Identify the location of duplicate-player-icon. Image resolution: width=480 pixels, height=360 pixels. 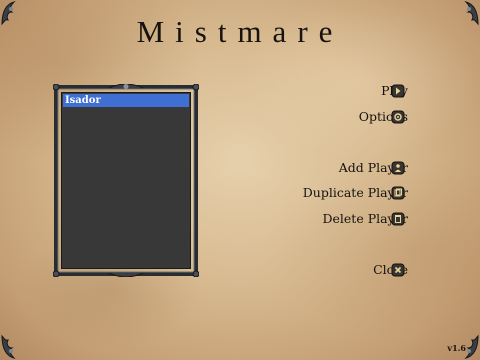
(398, 193).